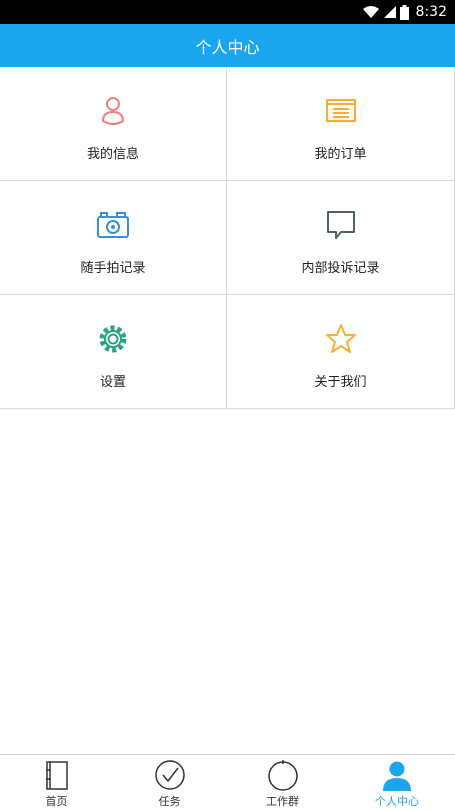  I want to click on menu-item-label: 设置, so click(112, 382).